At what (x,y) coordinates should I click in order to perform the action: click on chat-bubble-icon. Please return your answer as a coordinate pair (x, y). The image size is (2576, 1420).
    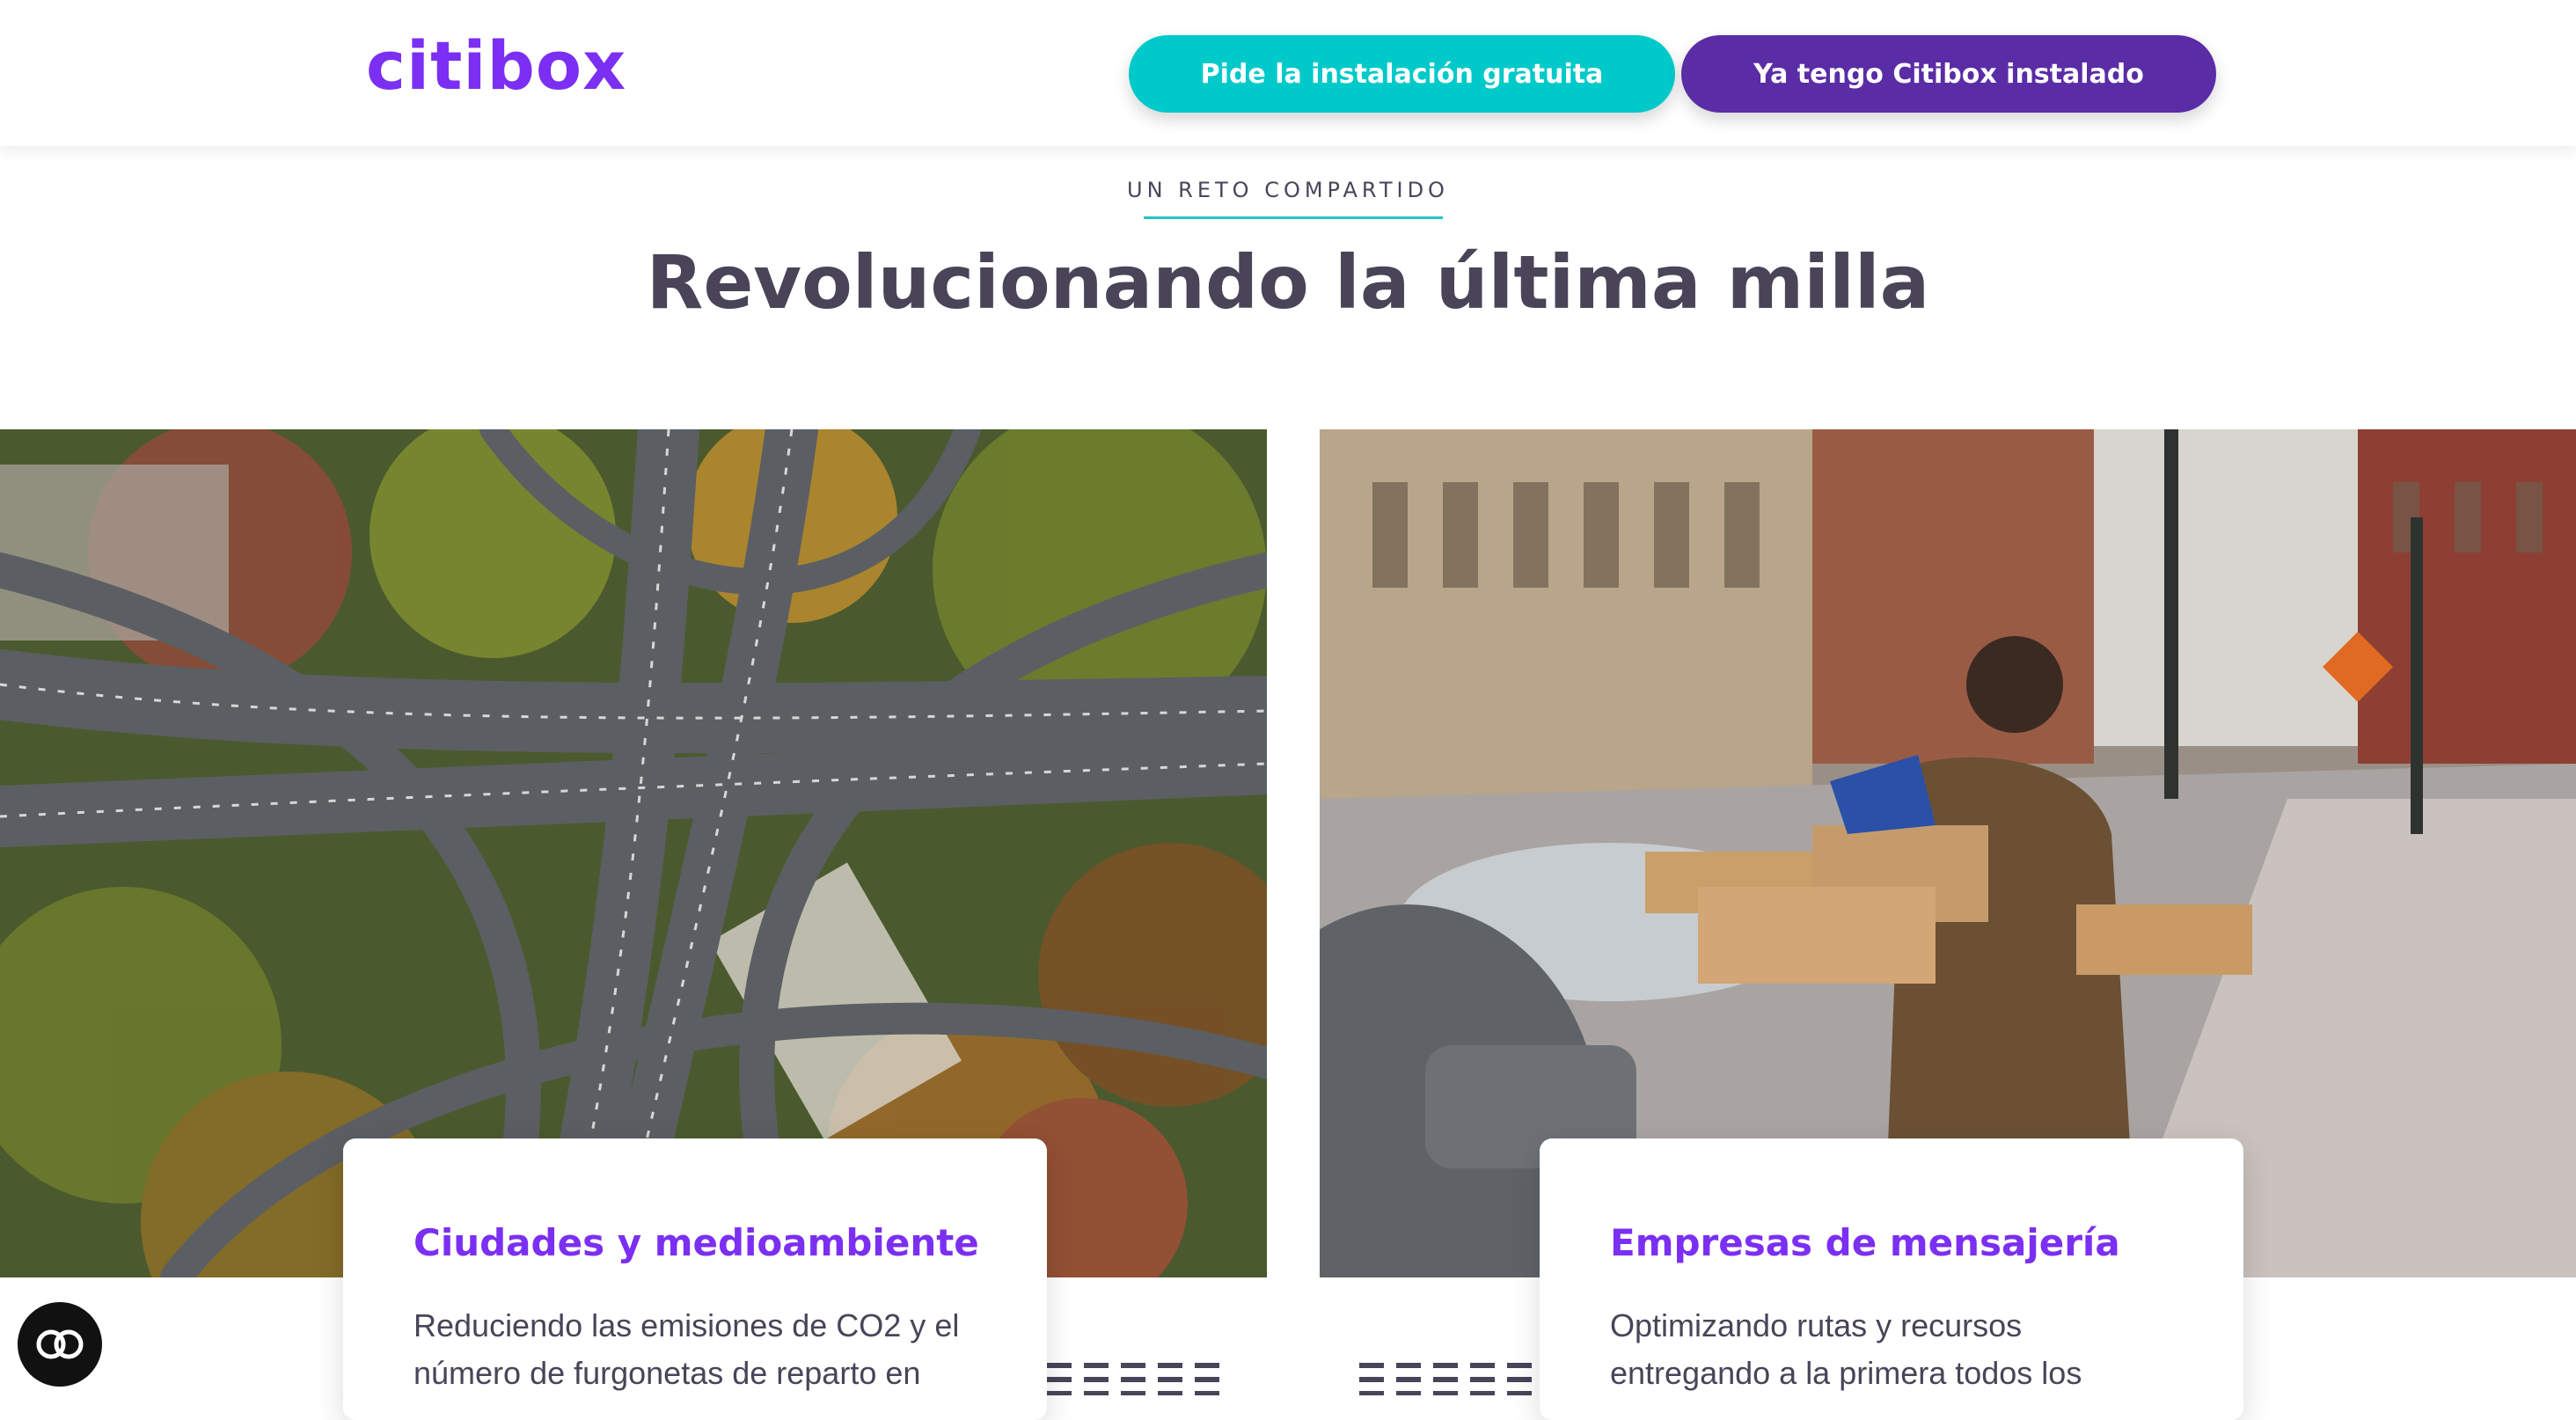
    Looking at the image, I should click on (60, 1344).